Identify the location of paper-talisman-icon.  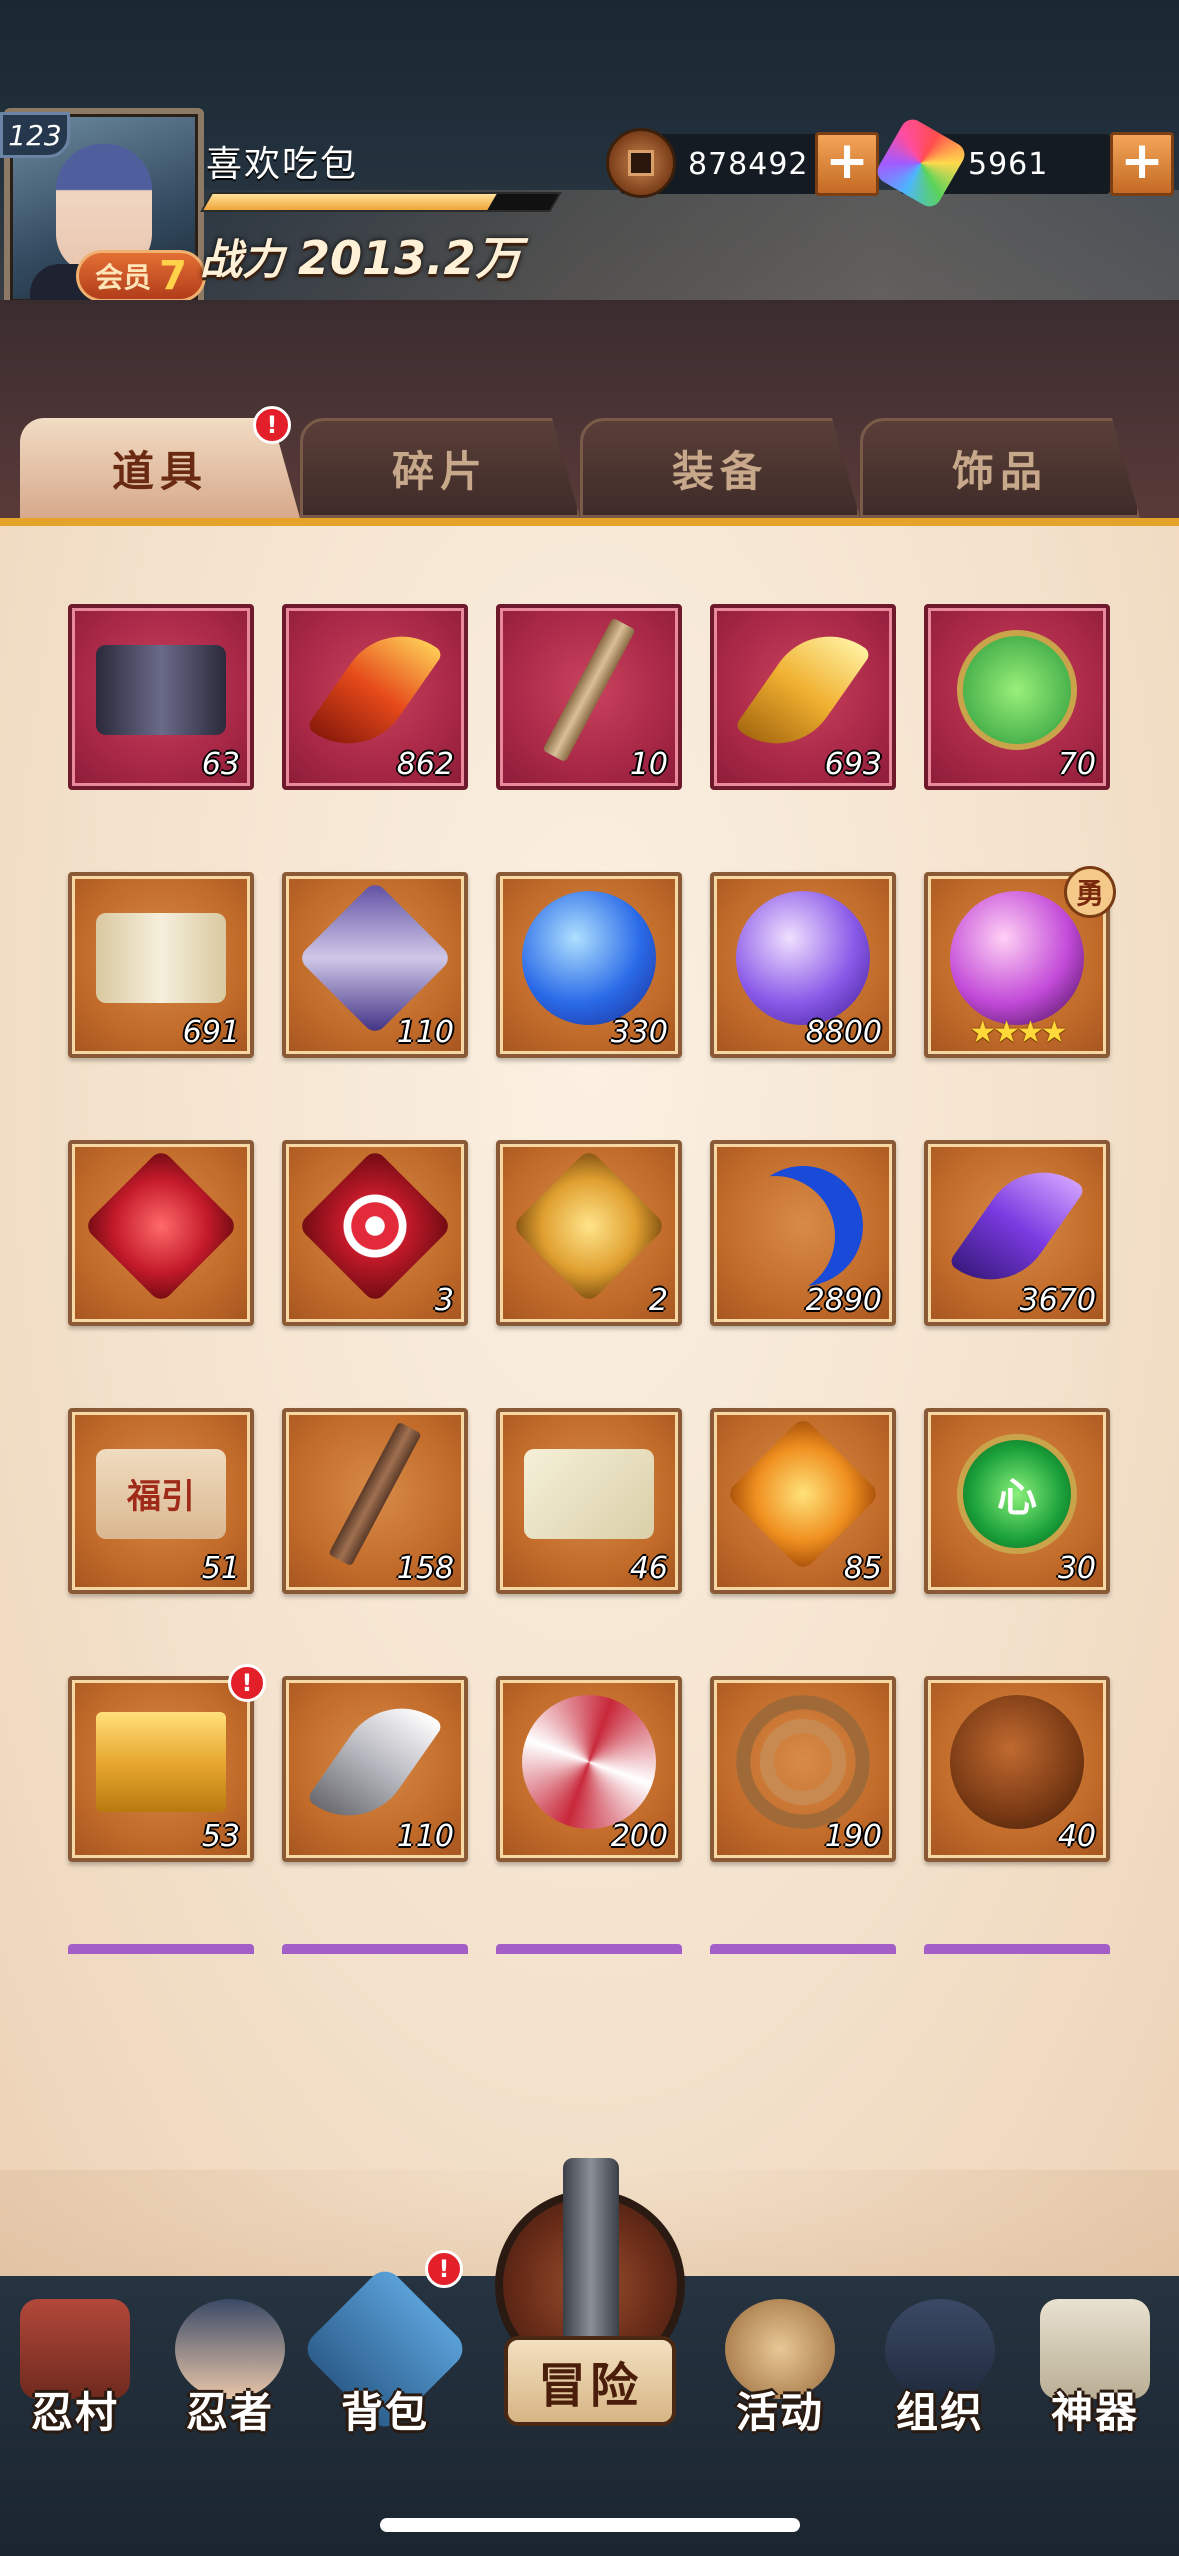
(589, 1493).